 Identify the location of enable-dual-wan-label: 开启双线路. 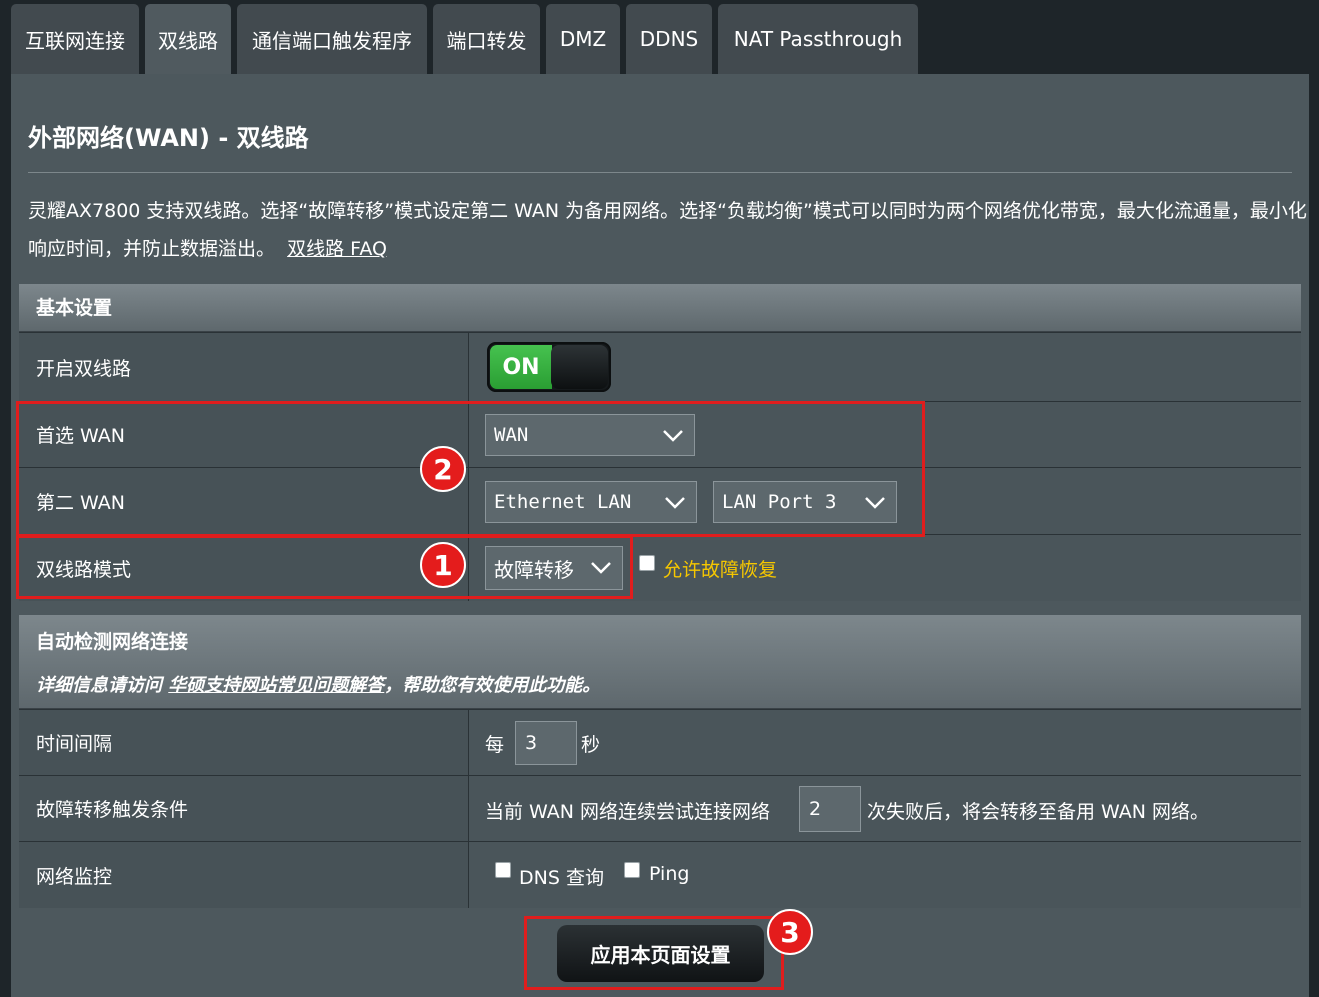
(244, 367).